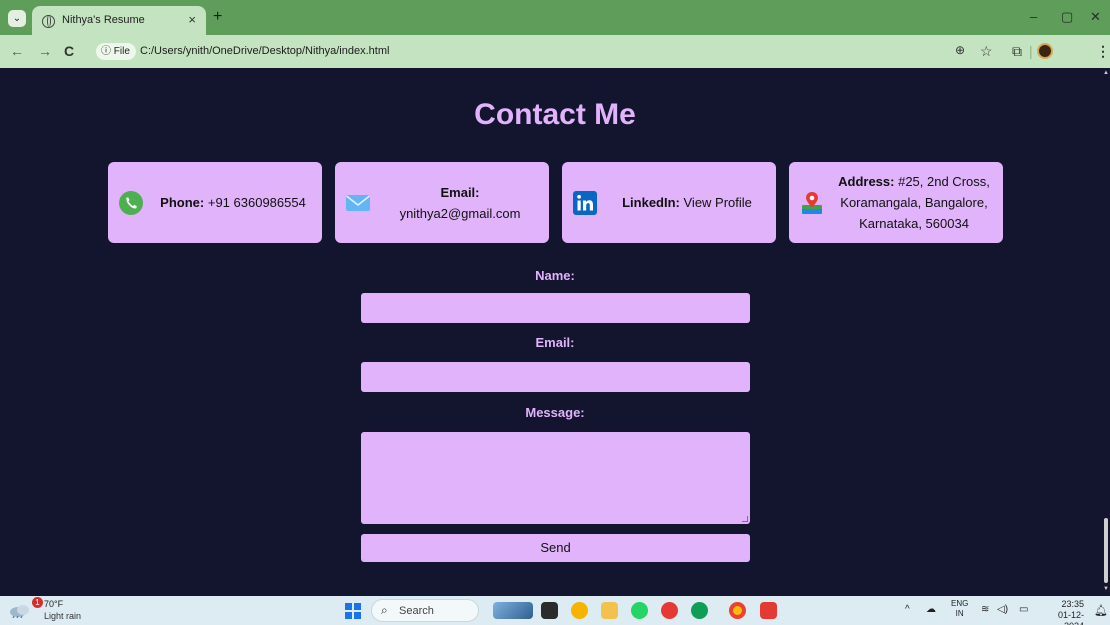  I want to click on phone-value: +91 6360986554, so click(256, 202).